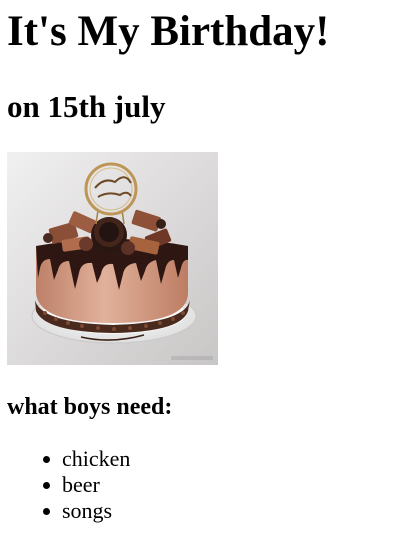  What do you see at coordinates (168, 31) in the screenshot?
I see `page-title: It's My Birthday!` at bounding box center [168, 31].